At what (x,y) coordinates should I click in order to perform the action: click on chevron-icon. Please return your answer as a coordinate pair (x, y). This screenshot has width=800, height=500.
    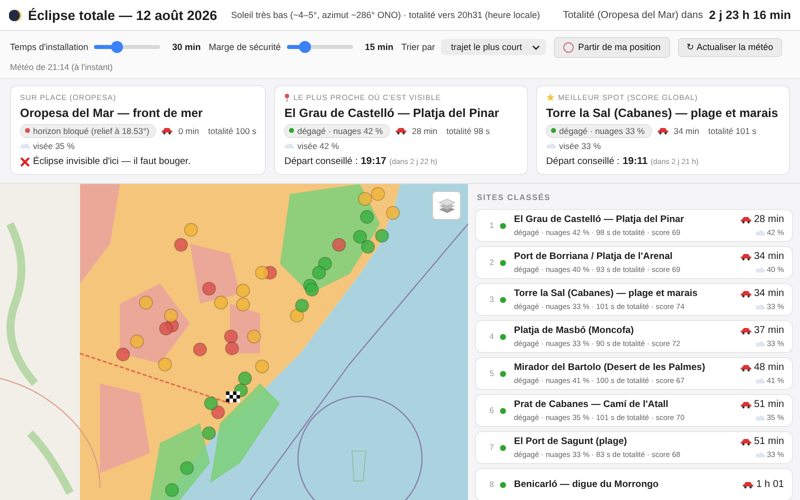
    Looking at the image, I should click on (536, 47).